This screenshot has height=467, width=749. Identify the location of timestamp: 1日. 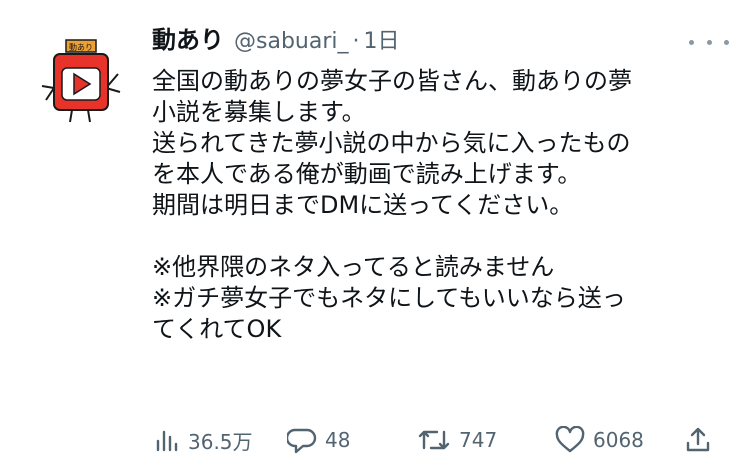
(382, 42).